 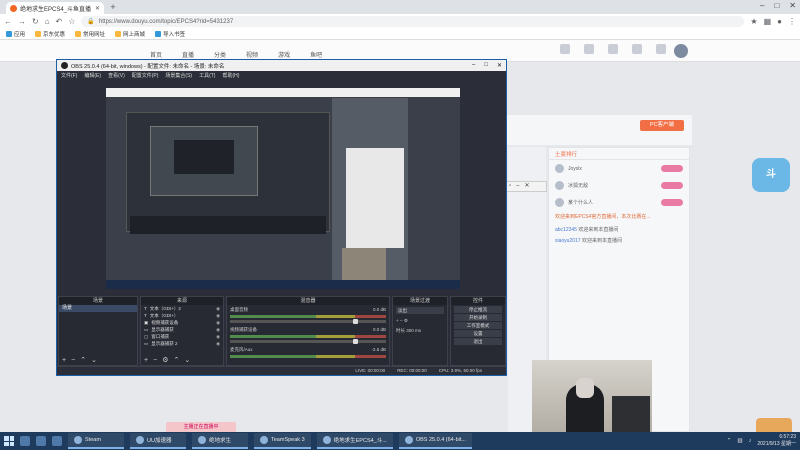 I want to click on close-window-icon: ✕, so click(x=792, y=5).